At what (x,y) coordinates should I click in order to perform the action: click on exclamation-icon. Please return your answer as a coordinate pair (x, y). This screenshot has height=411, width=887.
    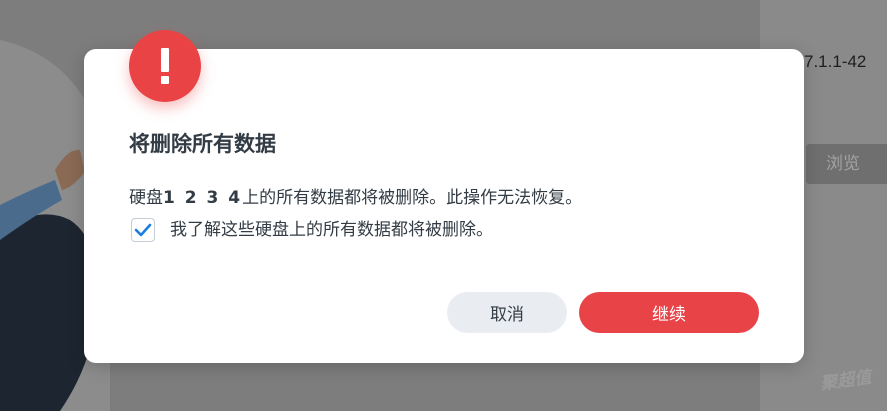
    Looking at the image, I should click on (165, 66).